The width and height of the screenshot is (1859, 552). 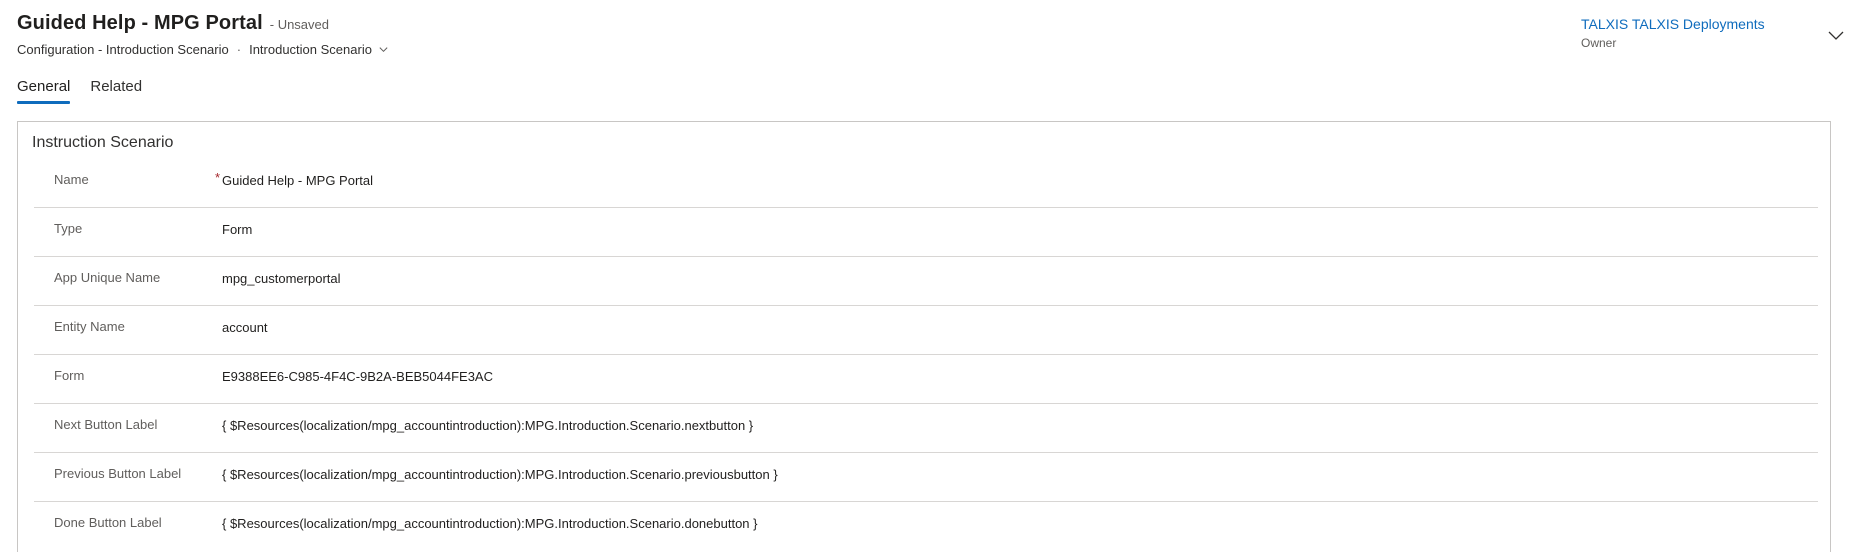 What do you see at coordinates (1020, 328) in the screenshot?
I see `entity-name-input: account` at bounding box center [1020, 328].